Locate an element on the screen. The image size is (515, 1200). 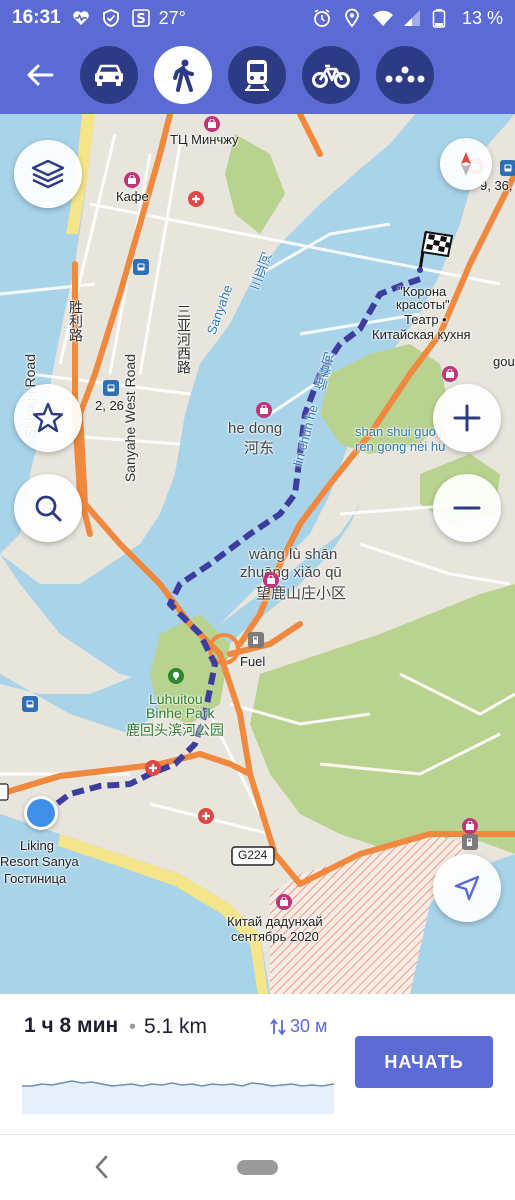
start-navigation-button: НАЧАТЬ is located at coordinates (424, 1062).